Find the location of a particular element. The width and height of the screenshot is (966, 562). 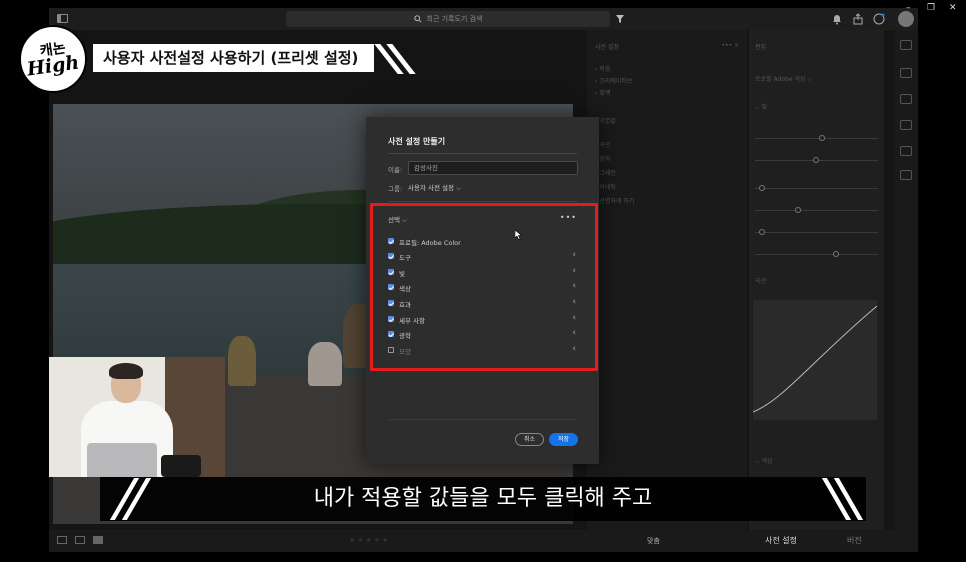

restore-icon: ❐ is located at coordinates (931, 8).